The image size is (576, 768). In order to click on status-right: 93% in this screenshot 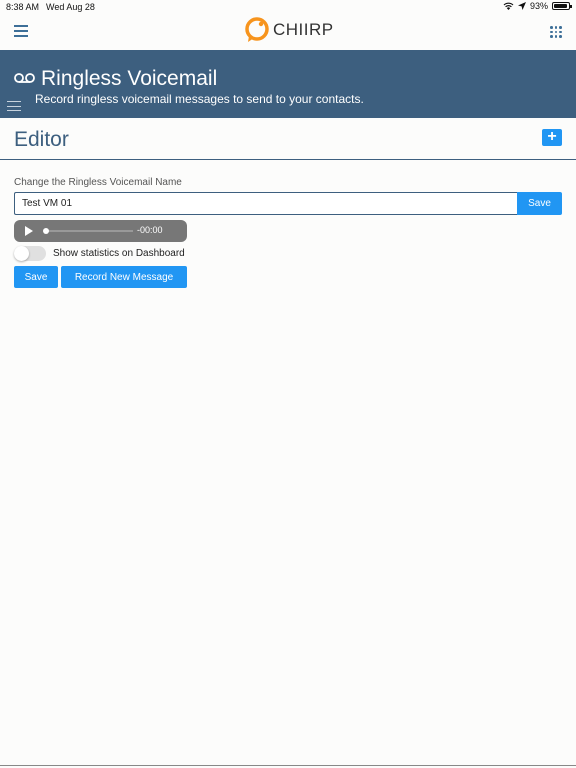, I will do `click(537, 6)`.